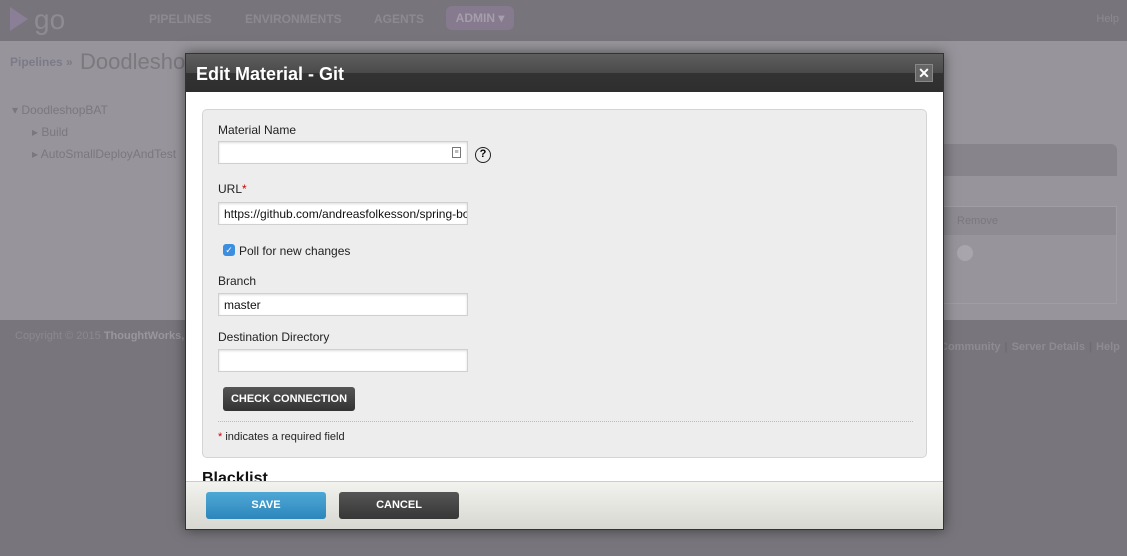 Image resolution: width=1127 pixels, height=556 pixels. Describe the element at coordinates (564, 73) in the screenshot. I see `modal-header: Edit Material - Git` at that location.